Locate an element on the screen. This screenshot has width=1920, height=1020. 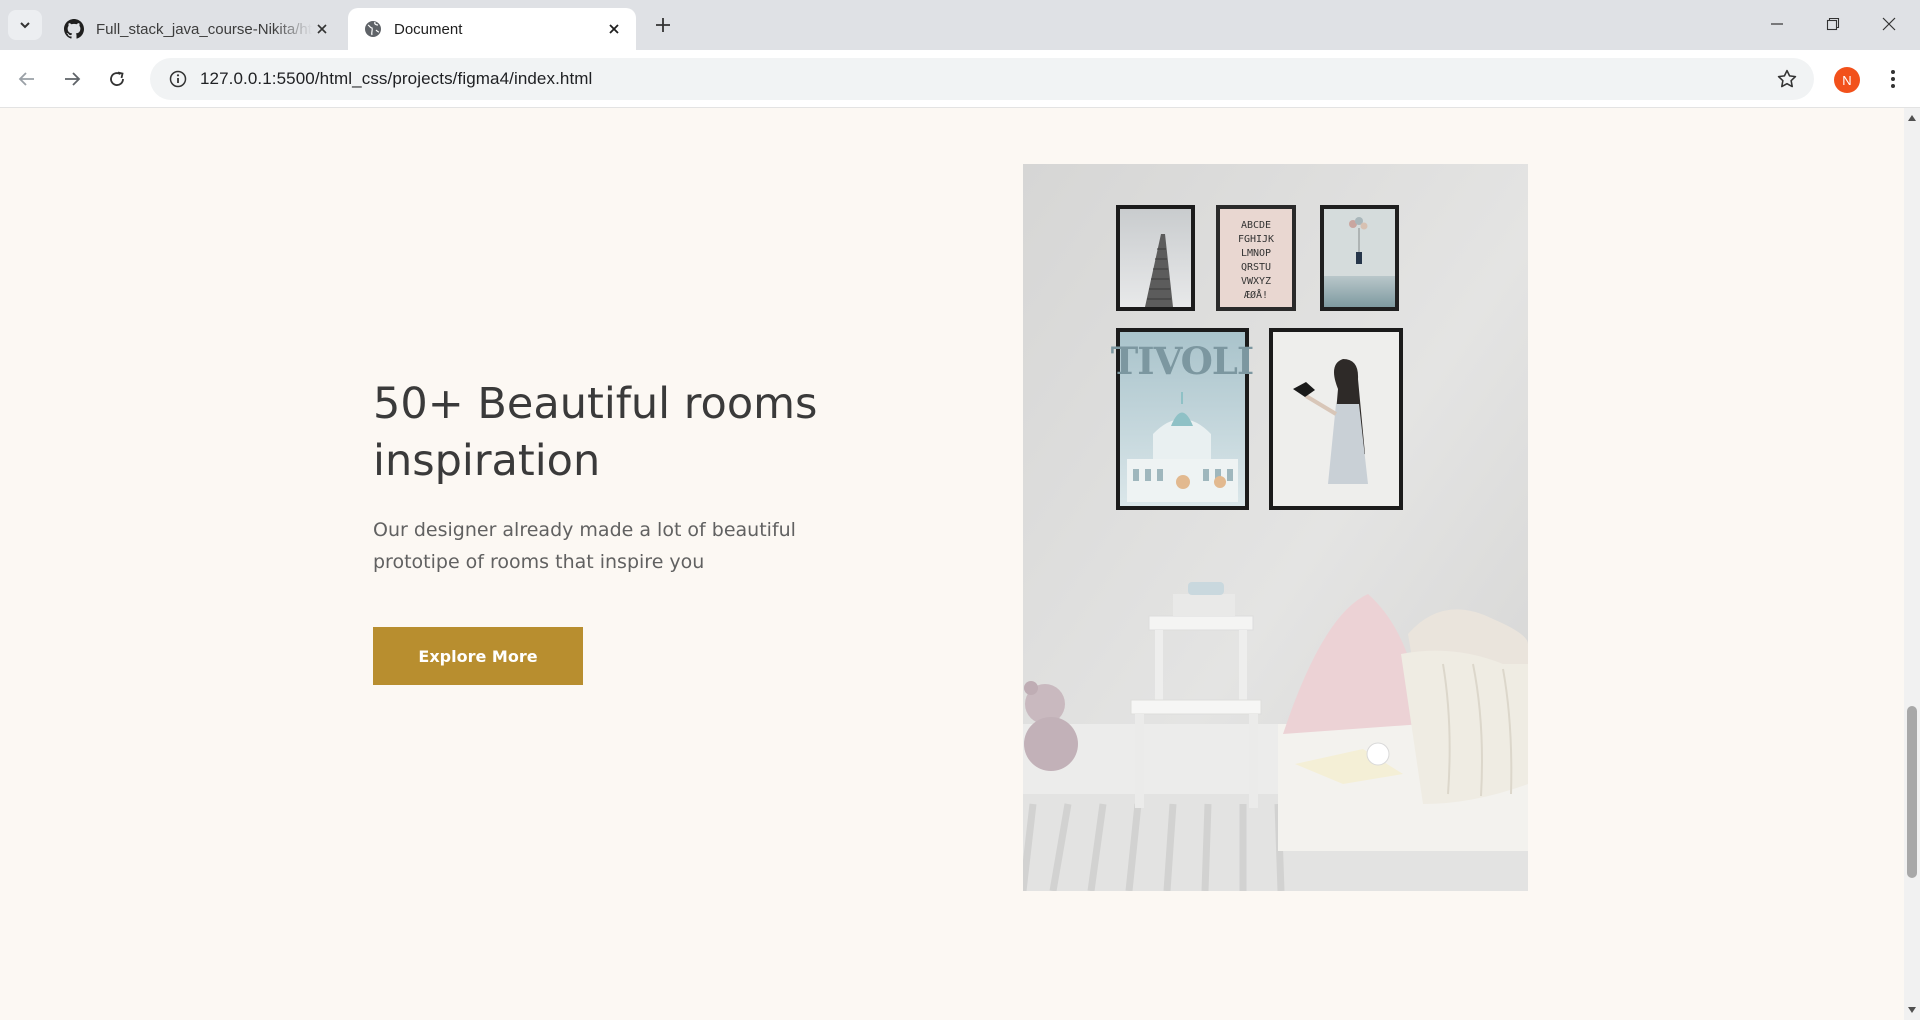
globe-icon is located at coordinates (373, 29).